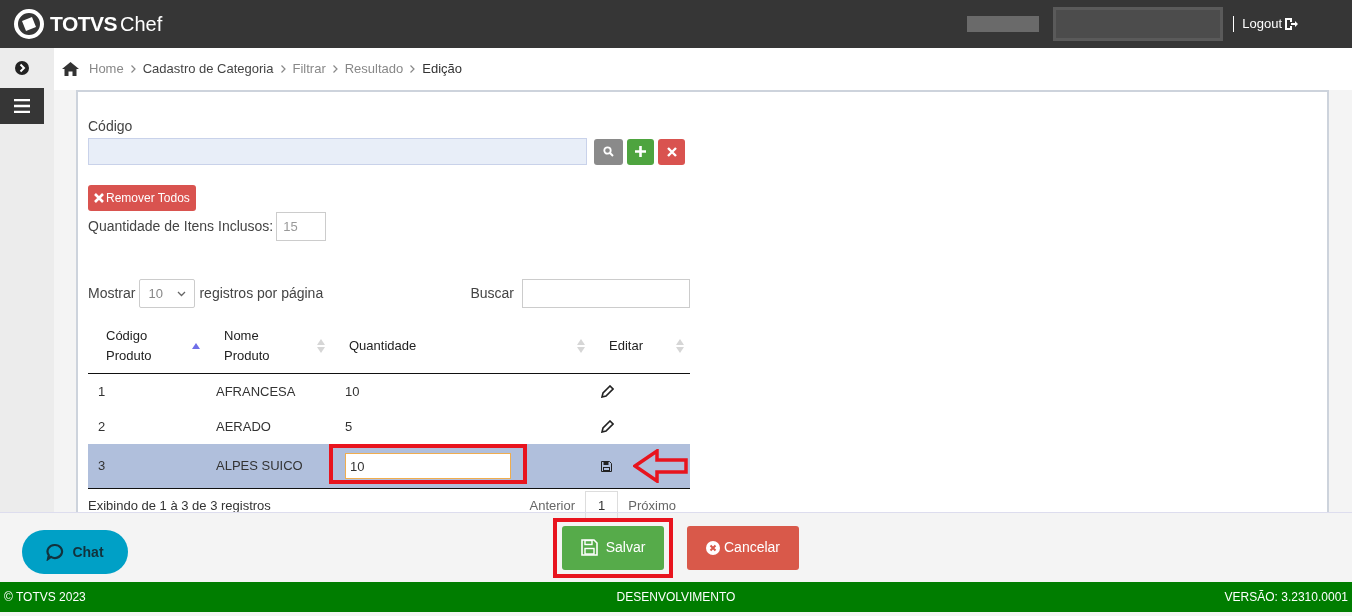 The image size is (1352, 616). Describe the element at coordinates (1285, 597) in the screenshot. I see `version-text: VERSÃO: 3.2310.0001` at that location.